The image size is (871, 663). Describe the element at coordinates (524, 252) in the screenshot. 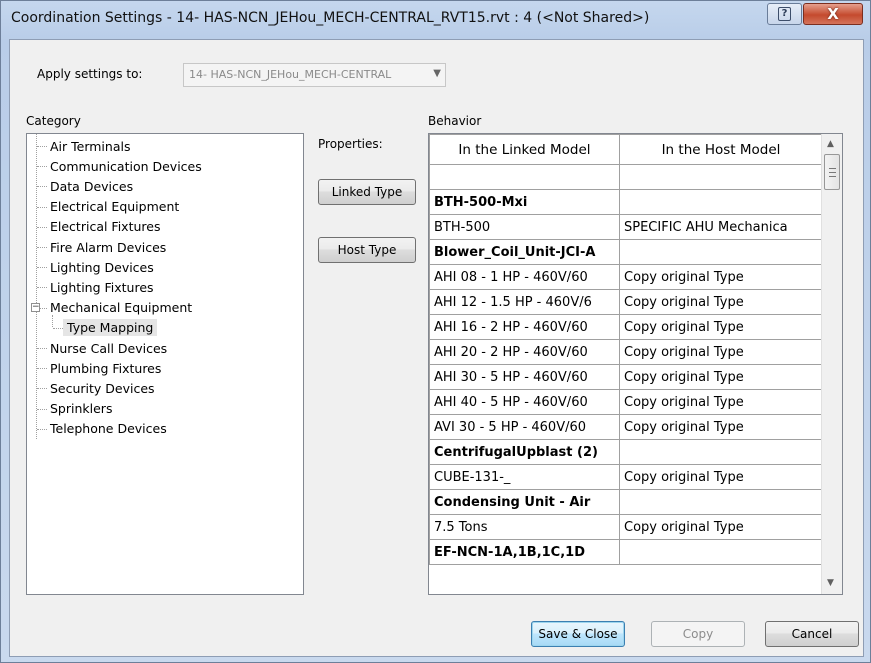

I see `linked-type-cell: Blower_Coil_Unit-JCI-A` at that location.